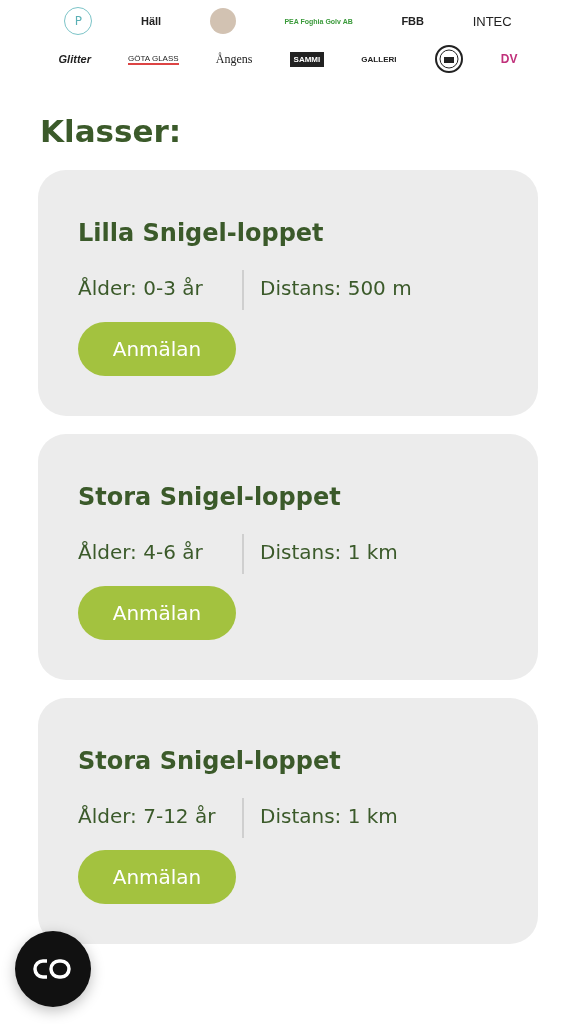 This screenshot has width=576, height=1024. What do you see at coordinates (509, 59) in the screenshot?
I see `logo: DV` at bounding box center [509, 59].